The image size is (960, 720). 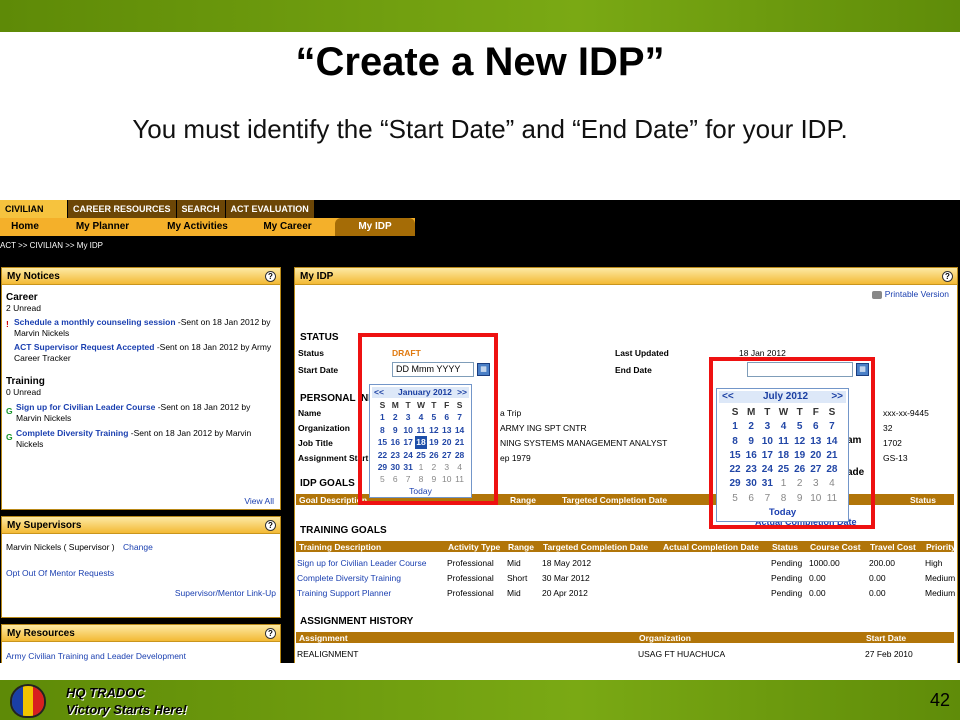 I want to click on notices-title: My Notices, so click(x=33, y=276).